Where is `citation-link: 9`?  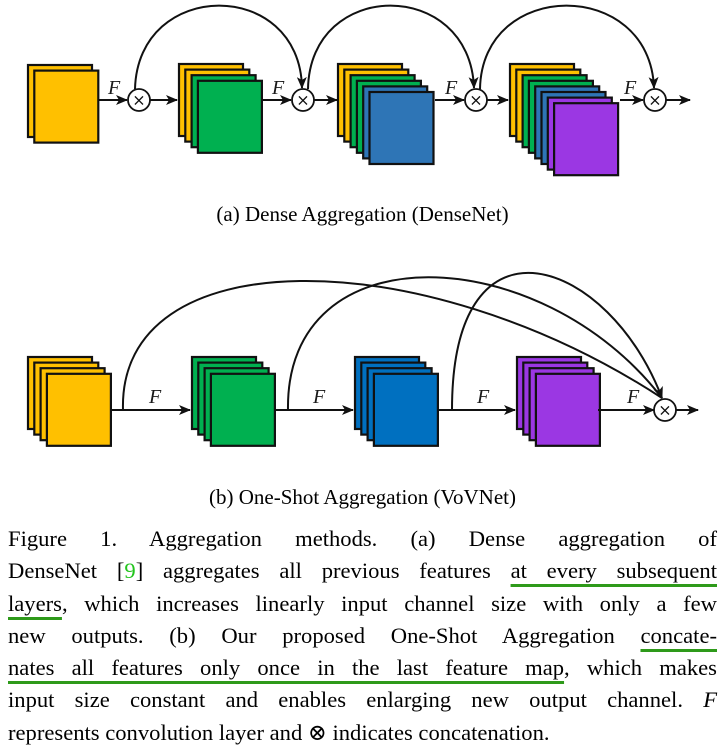
citation-link: 9 is located at coordinates (129, 570).